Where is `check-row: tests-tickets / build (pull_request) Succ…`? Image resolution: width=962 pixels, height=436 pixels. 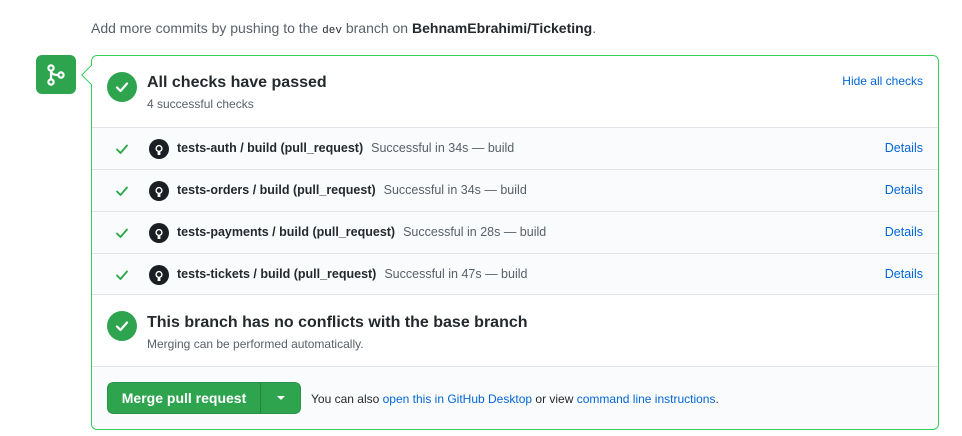
check-row: tests-tickets / build (pull_request) Succ… is located at coordinates (515, 274).